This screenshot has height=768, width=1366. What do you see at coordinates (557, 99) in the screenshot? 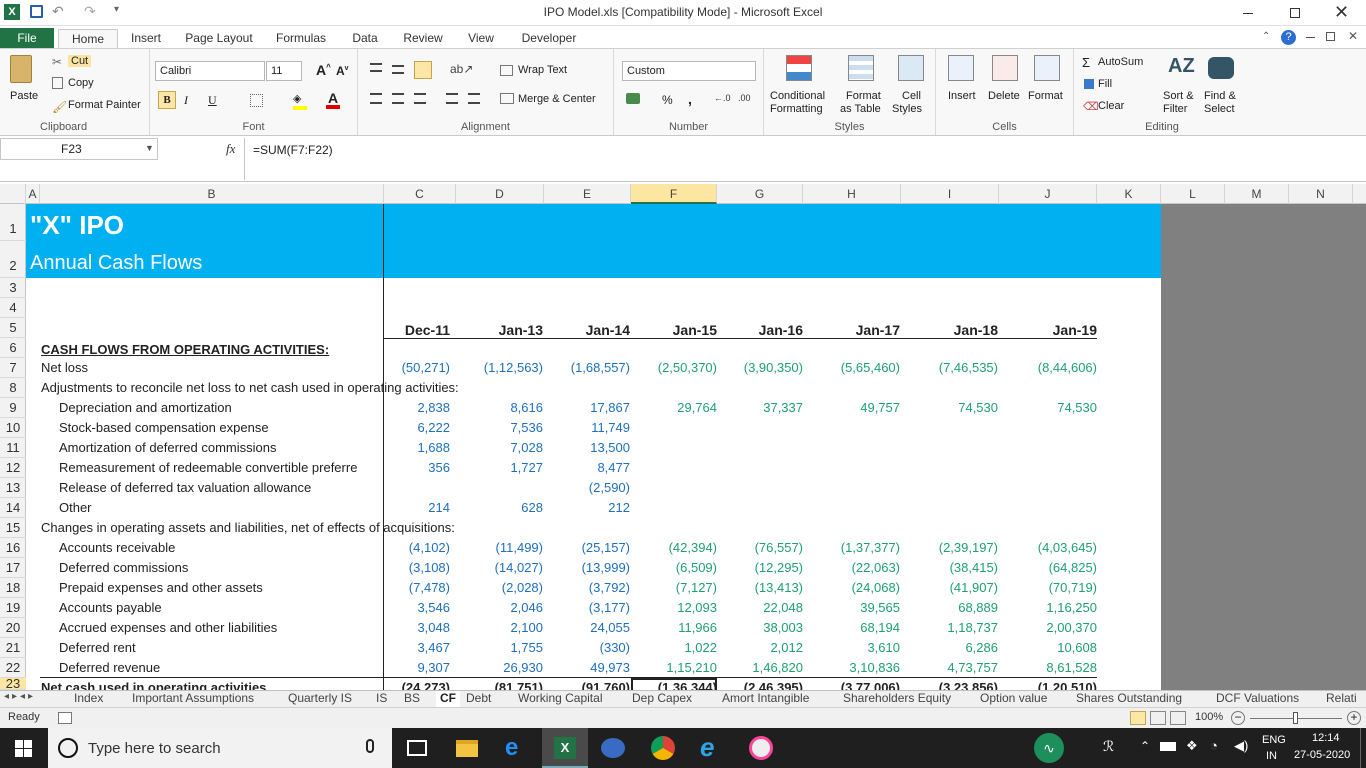
I see `merge-center-button: Merge & Center` at bounding box center [557, 99].